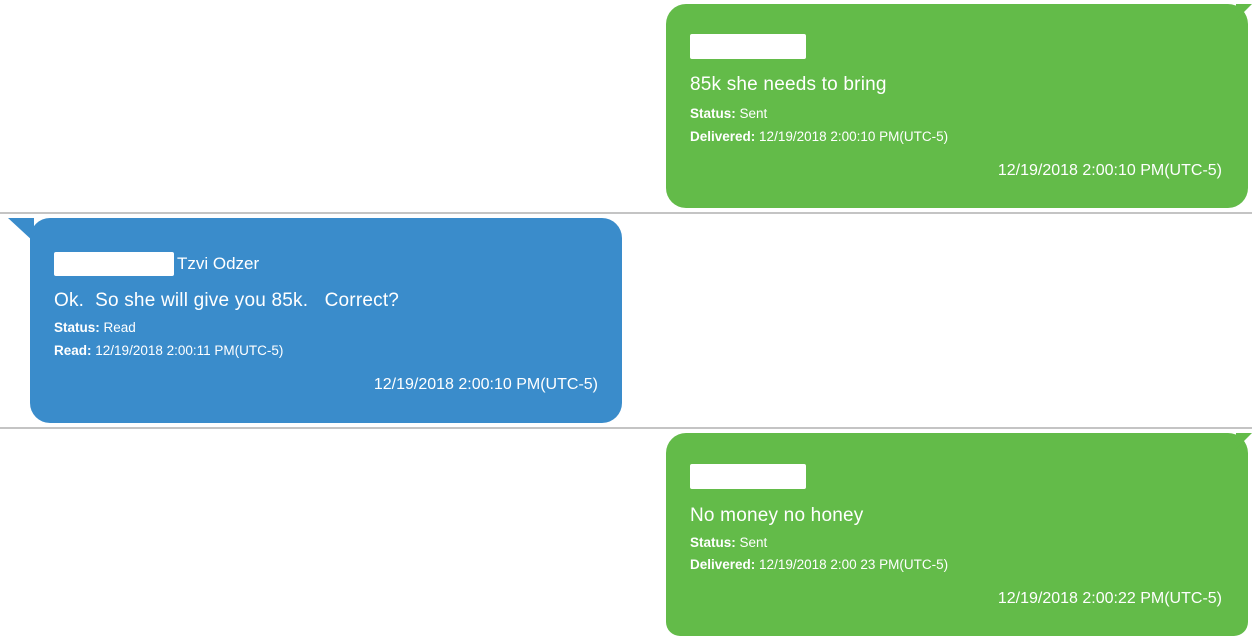  I want to click on message-status: Status: Read, so click(95, 327).